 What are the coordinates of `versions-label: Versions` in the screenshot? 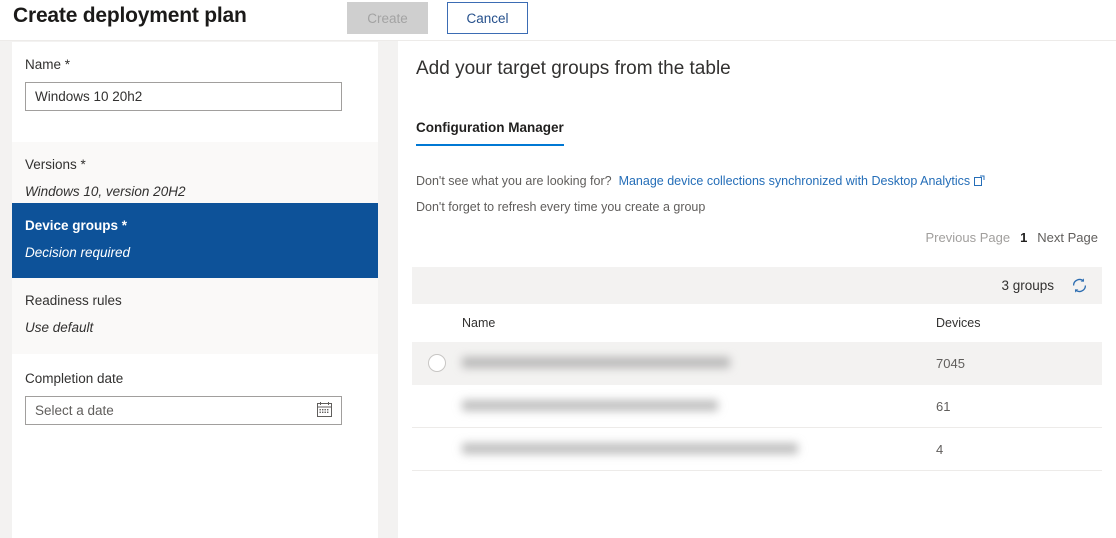 It's located at (51, 164).